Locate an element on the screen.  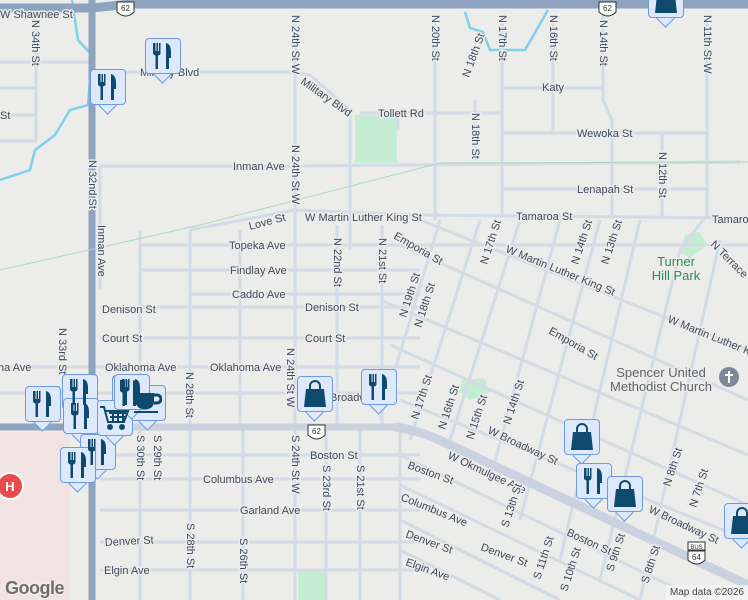
street-label: Columbus Ave is located at coordinates (238, 480).